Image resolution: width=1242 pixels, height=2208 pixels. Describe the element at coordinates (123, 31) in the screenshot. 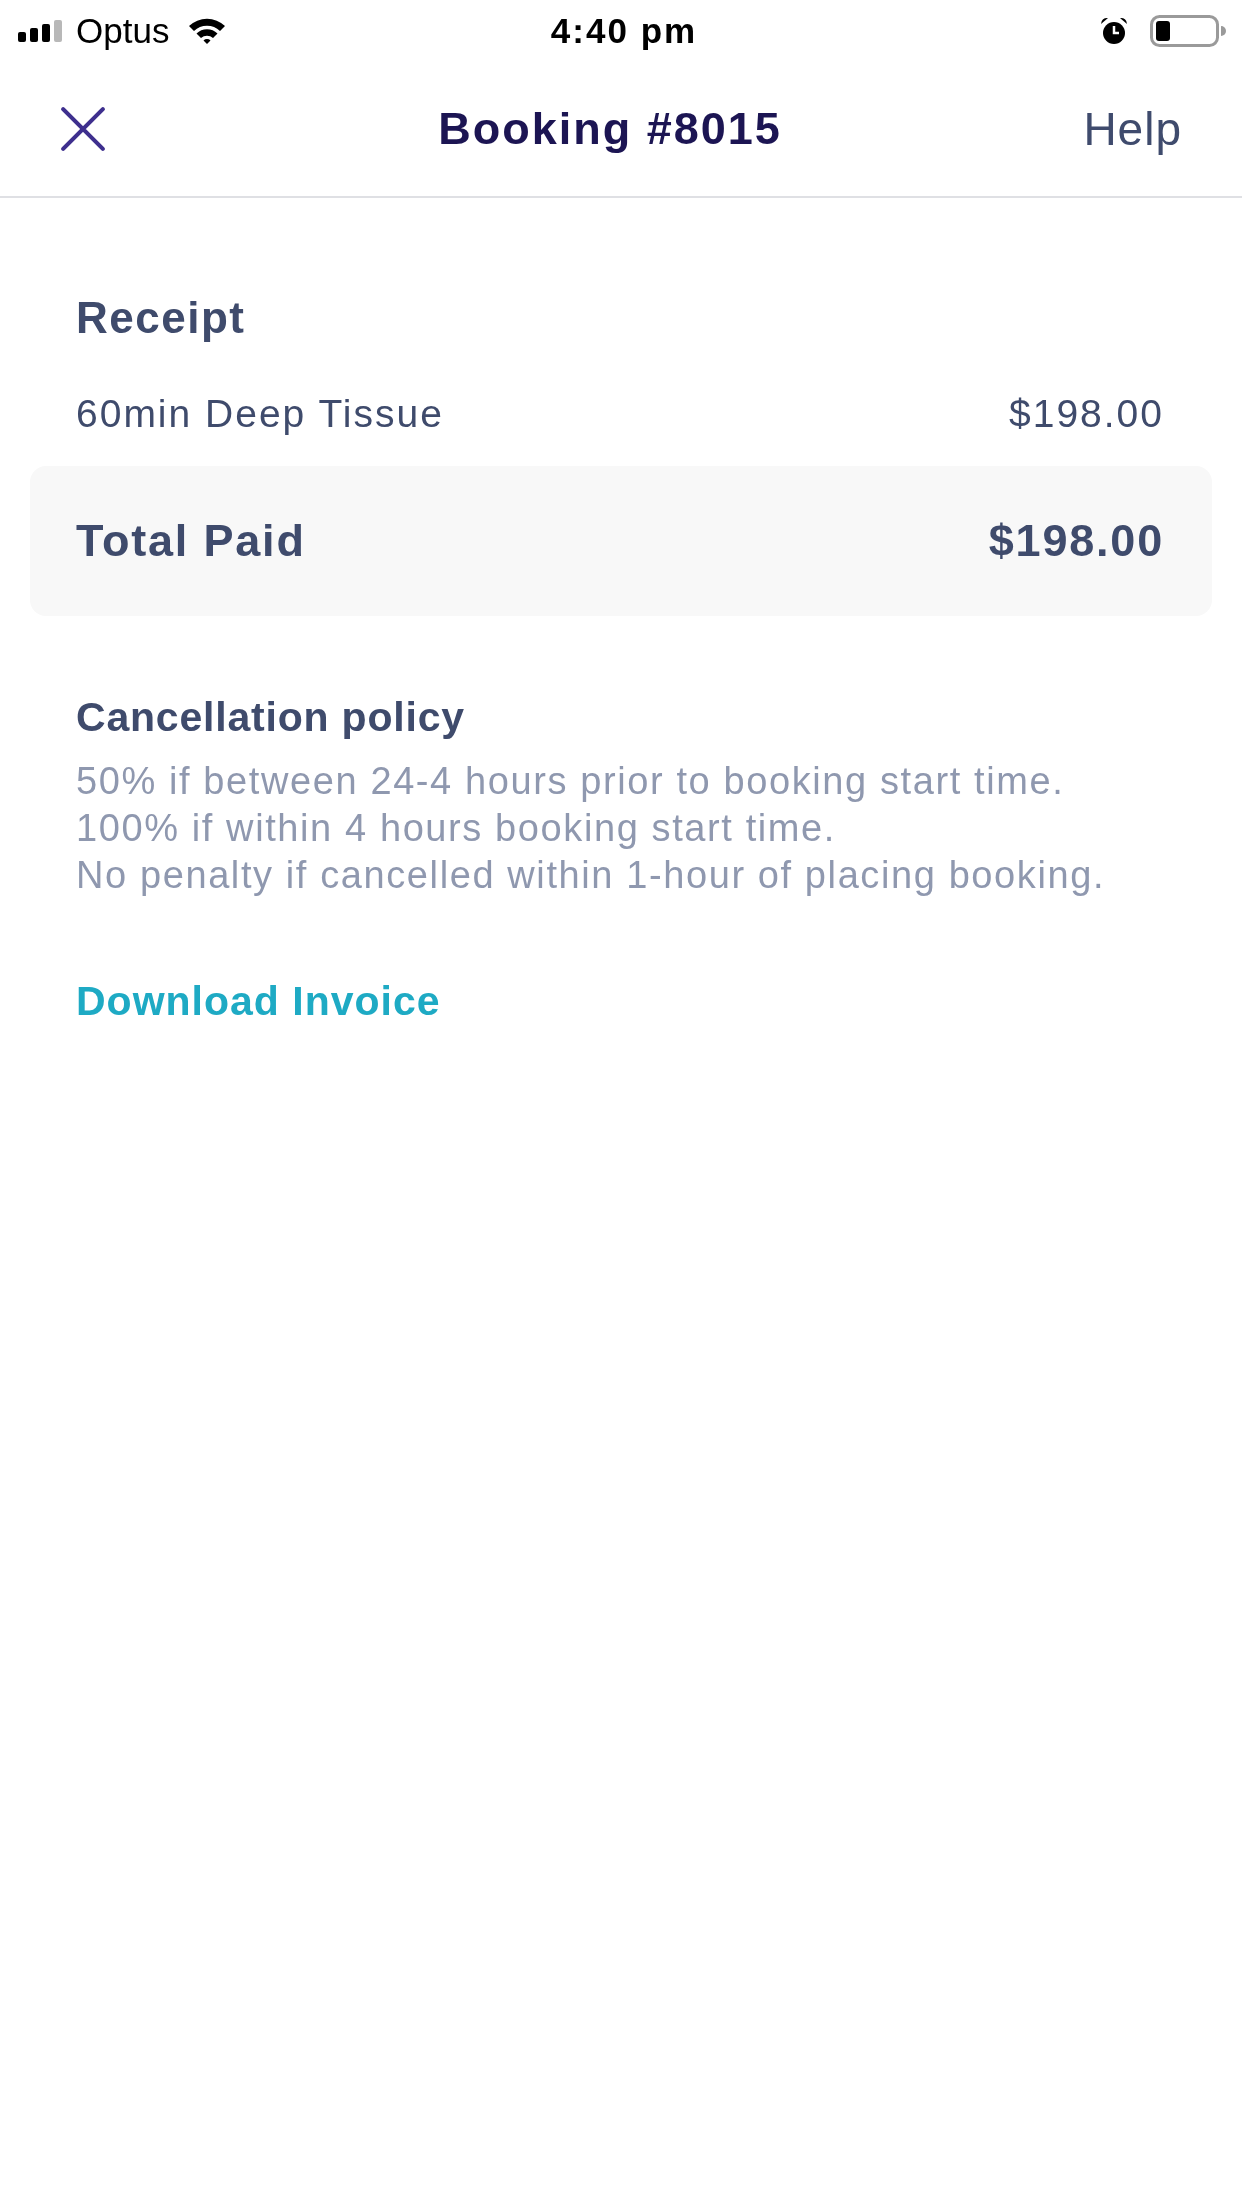

I see `carrier-name: Optus` at that location.